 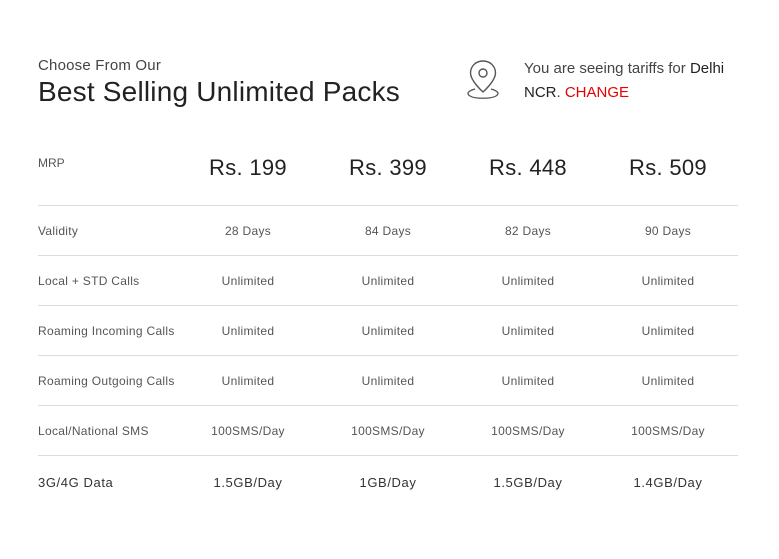 What do you see at coordinates (108, 481) in the screenshot?
I see `row-label: 3G/4G Data` at bounding box center [108, 481].